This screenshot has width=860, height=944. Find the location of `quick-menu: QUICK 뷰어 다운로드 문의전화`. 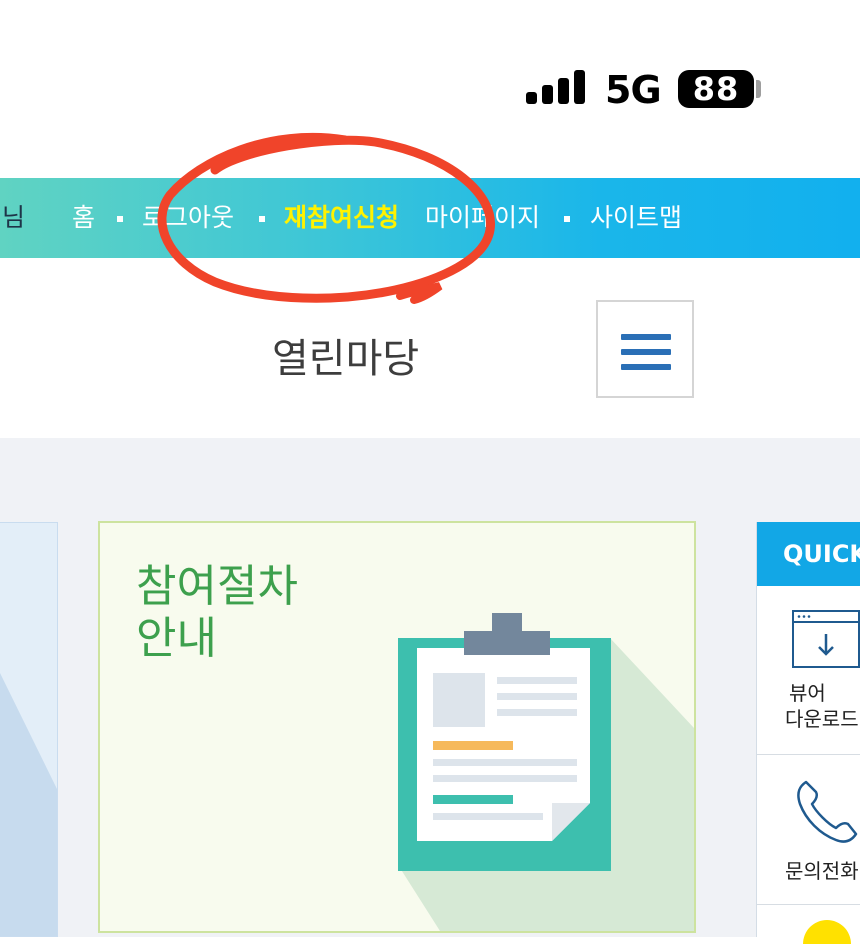

quick-menu: QUICK 뷰어 다운로드 문의전화 is located at coordinates (808, 733).